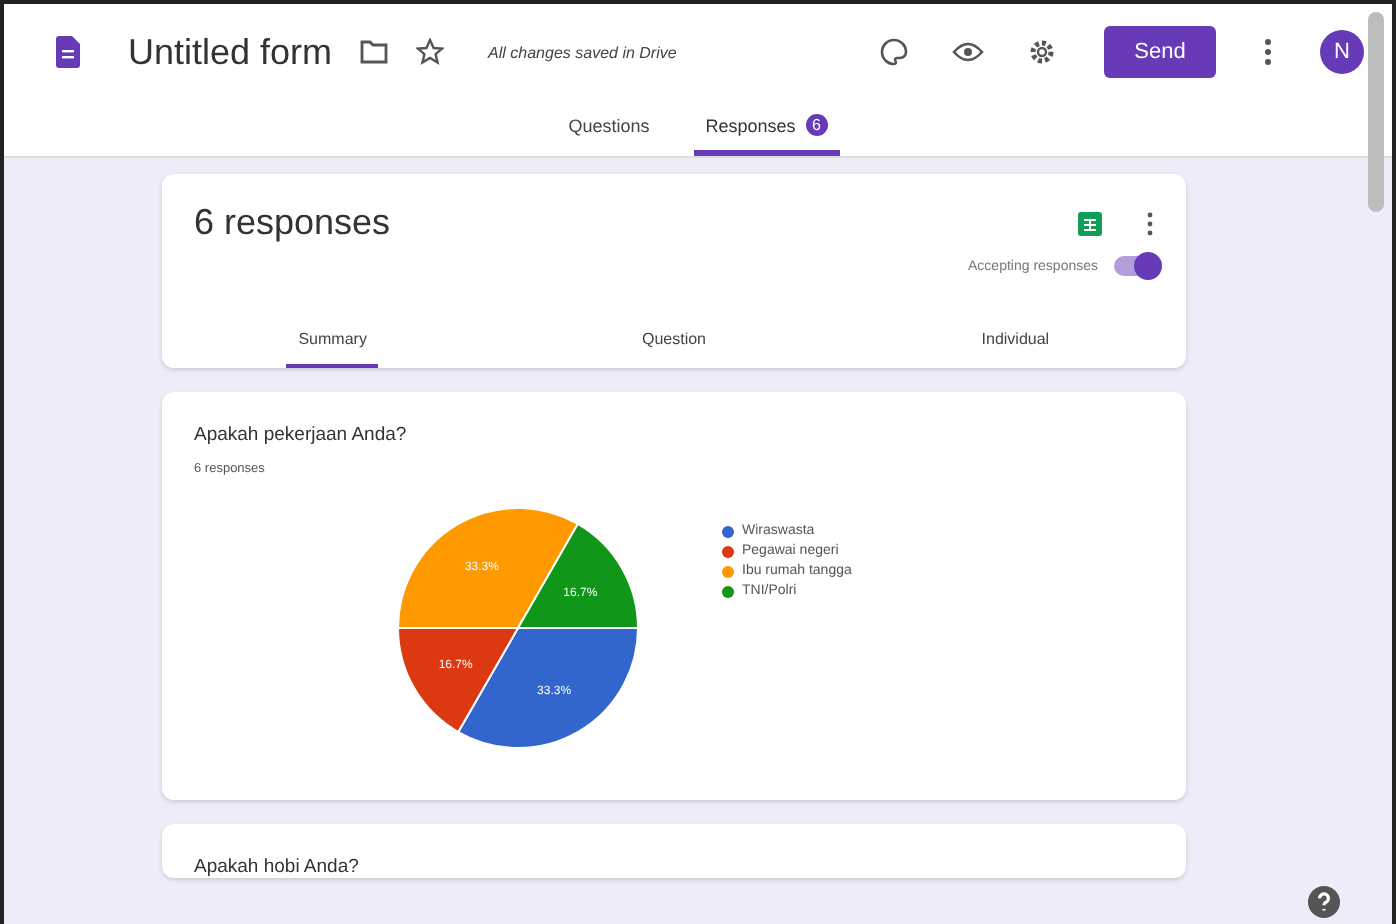 This screenshot has height=924, width=1396. I want to click on help-icon, so click(1324, 902).